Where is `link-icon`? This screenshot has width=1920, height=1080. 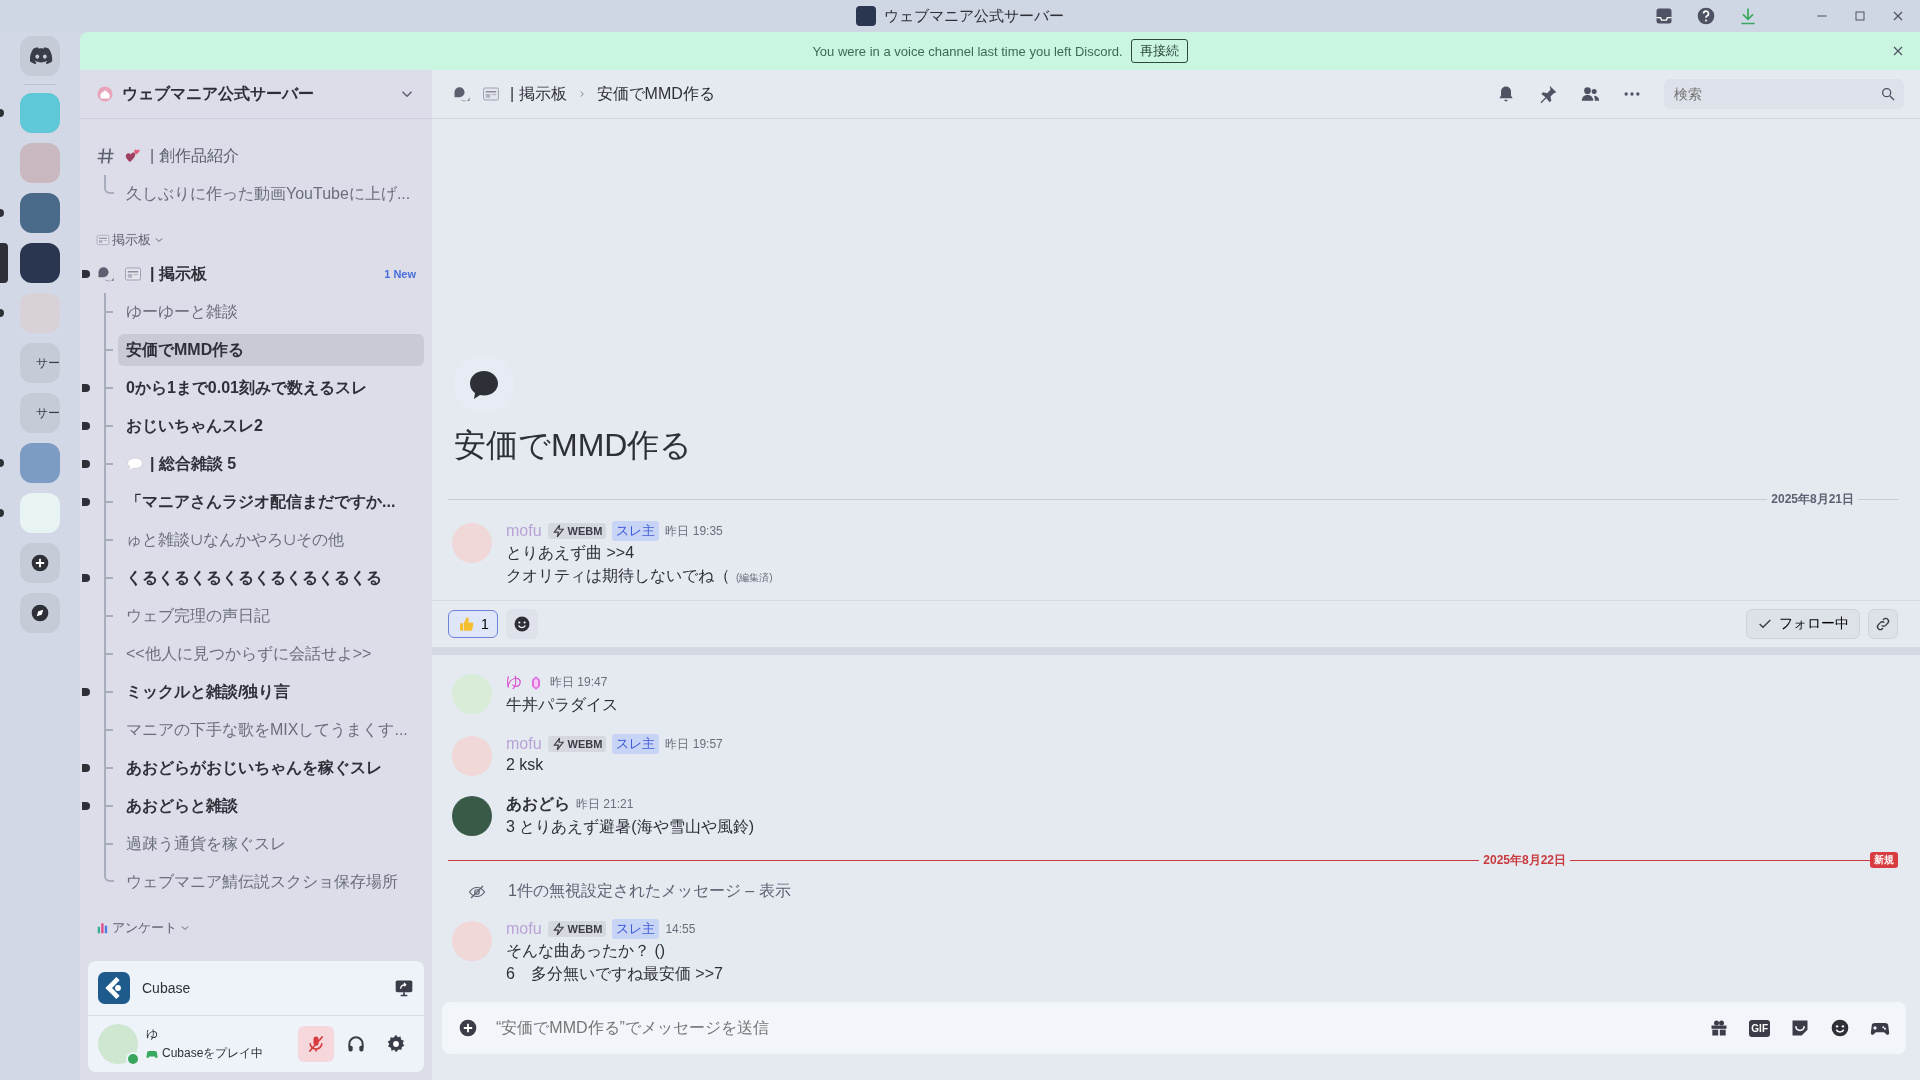 link-icon is located at coordinates (1883, 624).